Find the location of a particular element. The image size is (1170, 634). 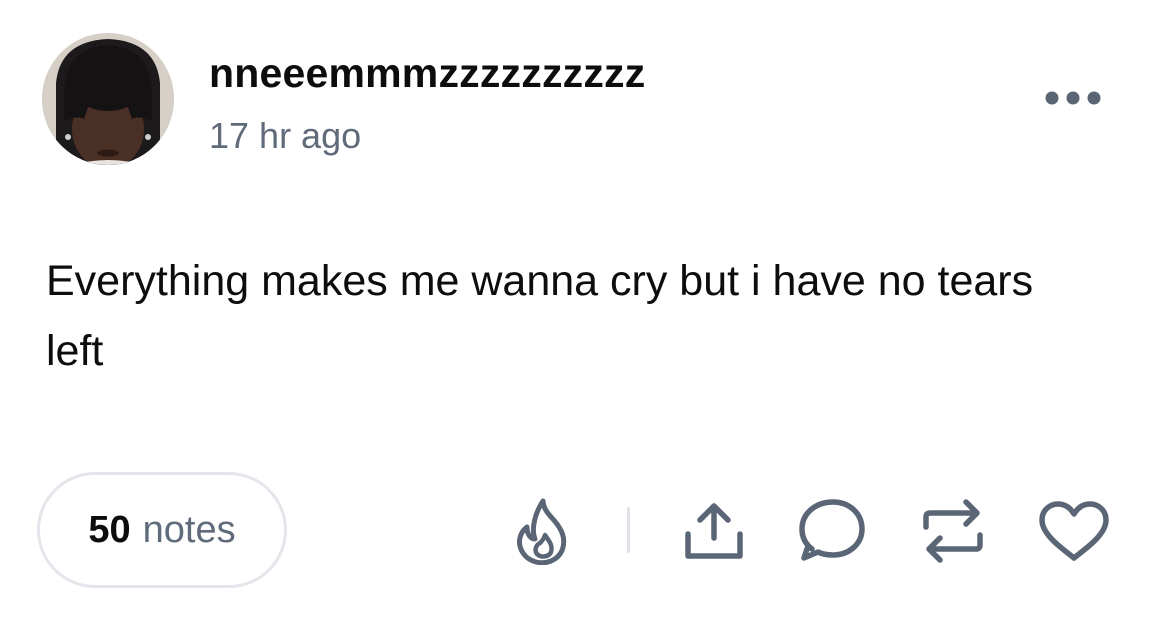

more-options-button is located at coordinates (1073, 98).